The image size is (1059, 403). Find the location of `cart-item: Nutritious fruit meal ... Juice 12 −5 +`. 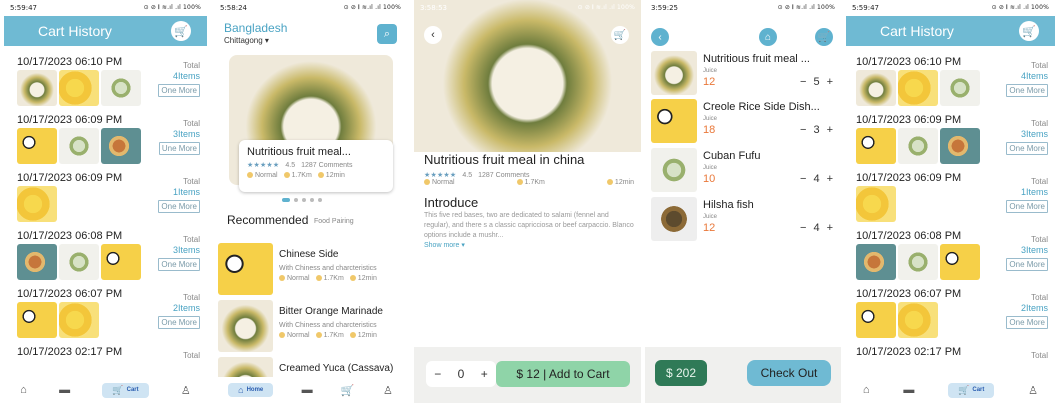

cart-item: Nutritious fruit meal ... Juice 12 −5 + is located at coordinates (746, 74).